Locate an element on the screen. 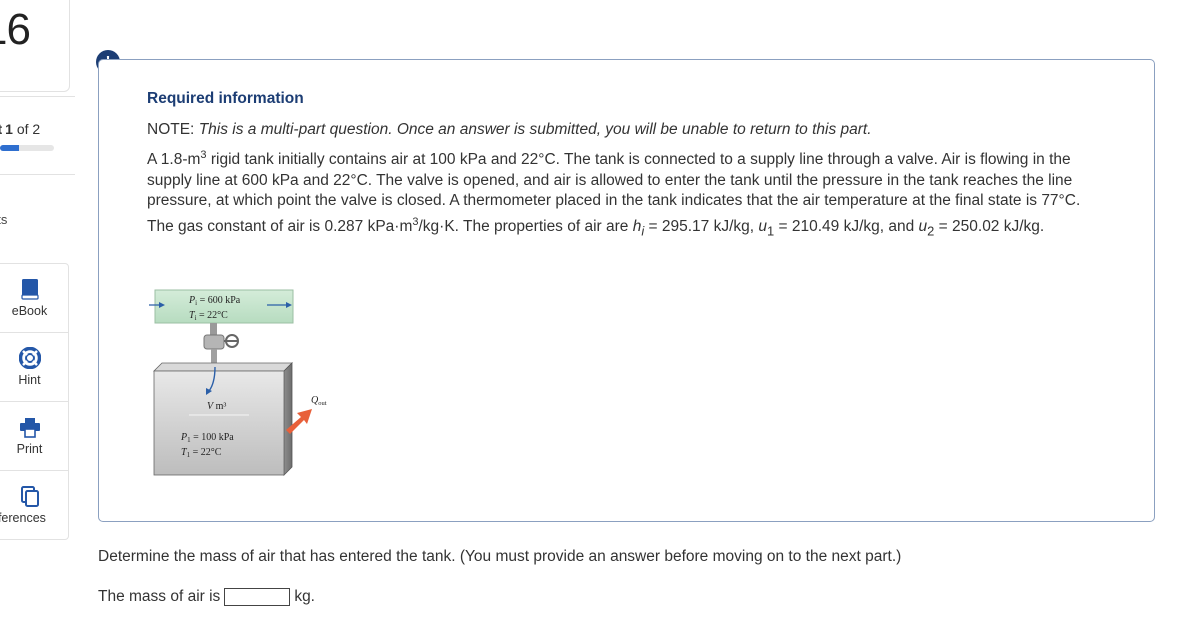 The width and height of the screenshot is (1191, 622). part-indicator: rt1 of 2 is located at coordinates (20, 129).